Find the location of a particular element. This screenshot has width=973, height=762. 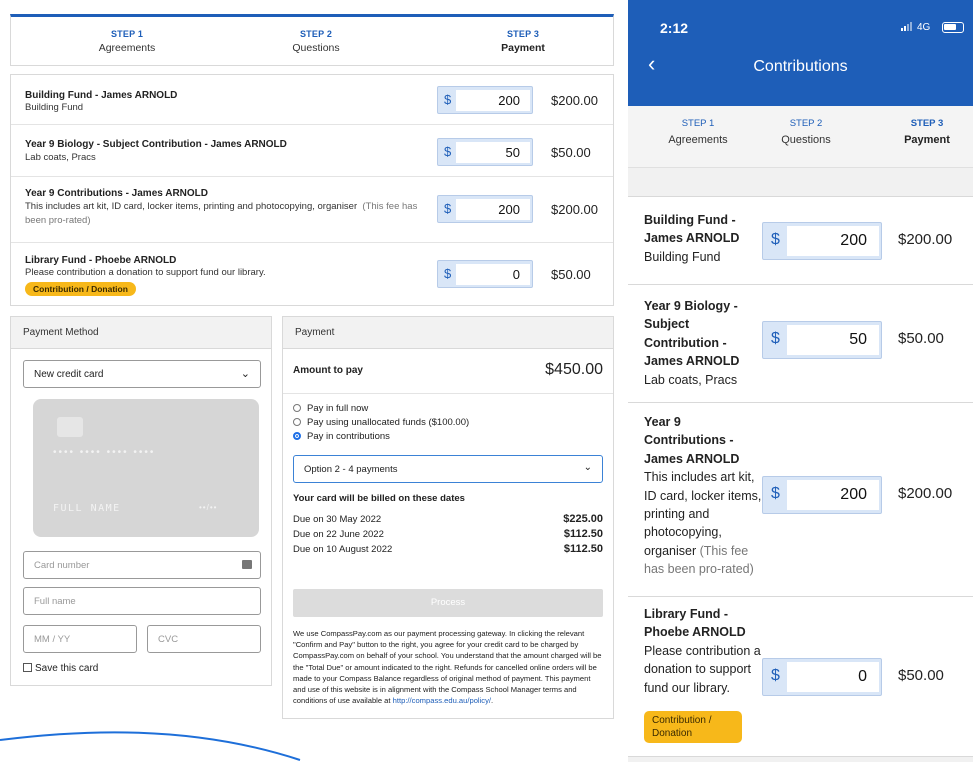

chevron-down-icon: ⌄ is located at coordinates (587, 467).